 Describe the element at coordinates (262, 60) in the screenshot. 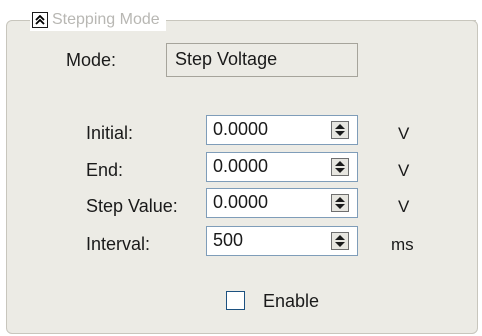

I see `mode-value-display: Step Voltage` at that location.